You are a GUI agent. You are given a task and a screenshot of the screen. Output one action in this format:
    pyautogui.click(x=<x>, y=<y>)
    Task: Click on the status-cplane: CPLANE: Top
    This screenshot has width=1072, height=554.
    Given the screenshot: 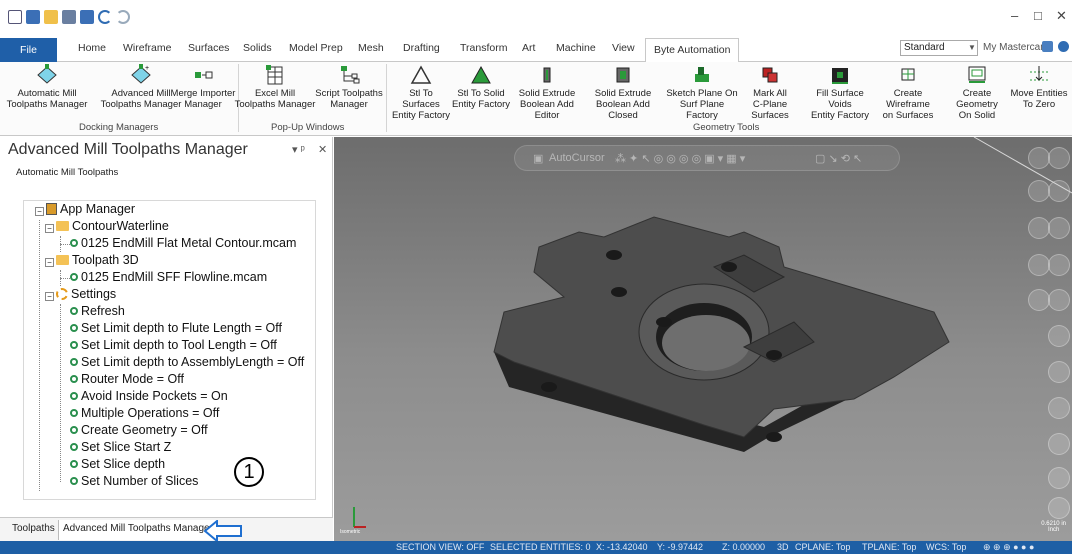 What is the action you would take?
    pyautogui.click(x=822, y=547)
    